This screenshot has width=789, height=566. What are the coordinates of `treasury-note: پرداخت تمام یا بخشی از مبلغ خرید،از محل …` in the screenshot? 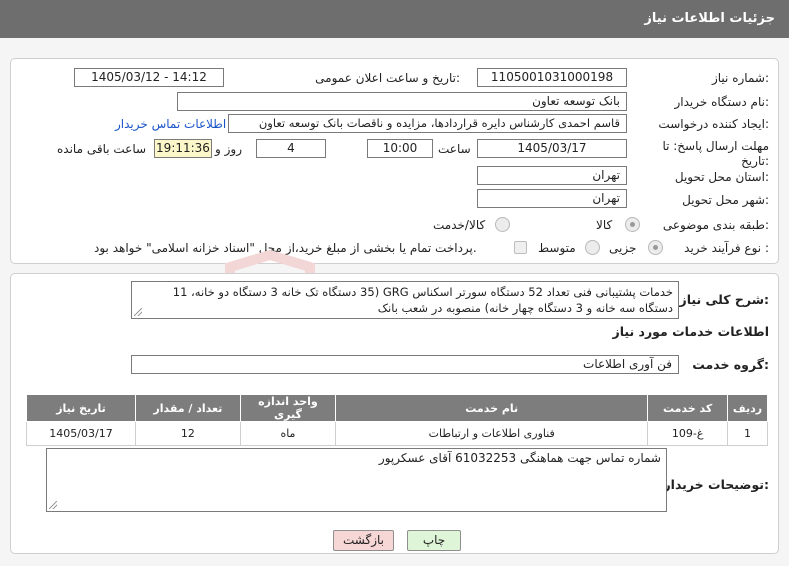 It's located at (285, 248).